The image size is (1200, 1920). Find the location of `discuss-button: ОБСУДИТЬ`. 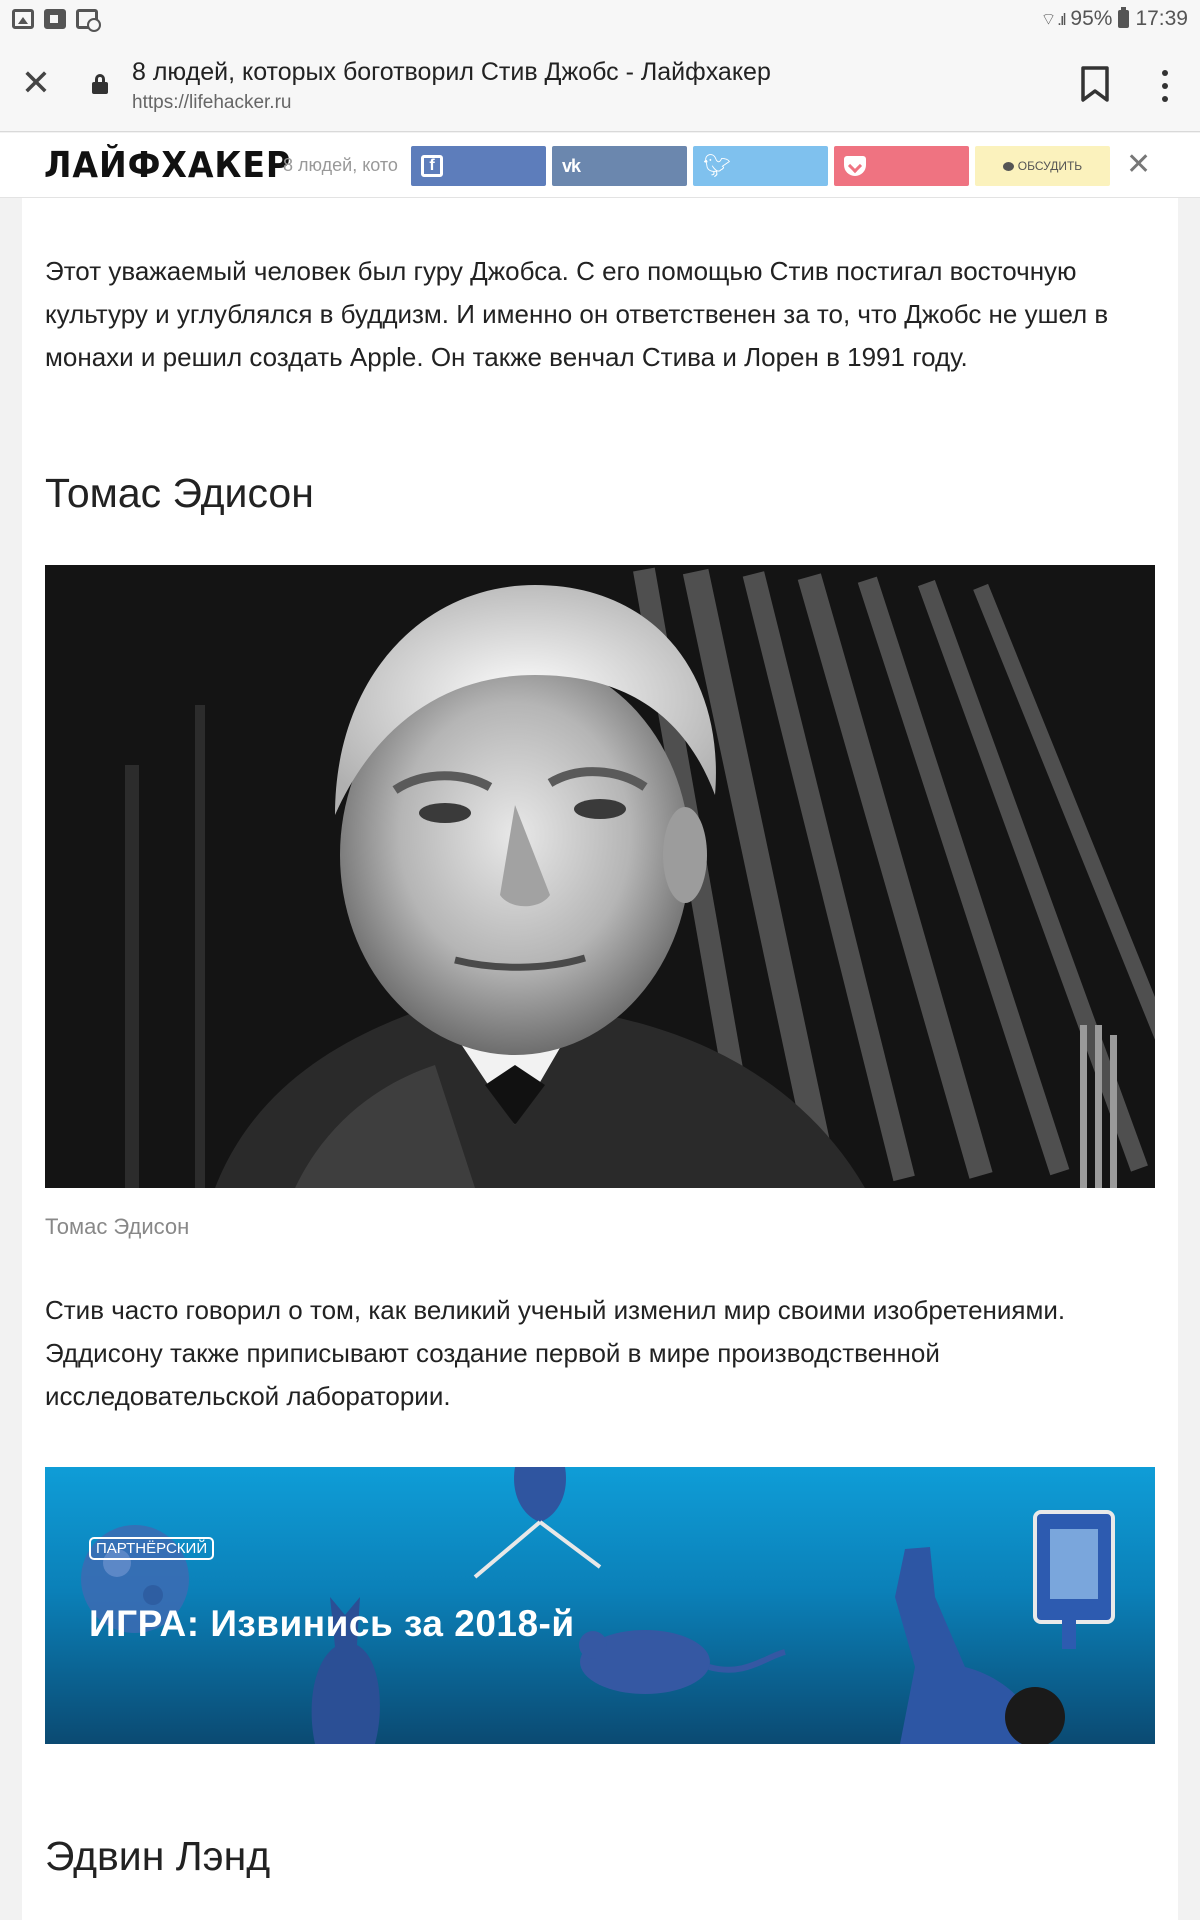

discuss-button: ОБСУДИТЬ is located at coordinates (1042, 166).